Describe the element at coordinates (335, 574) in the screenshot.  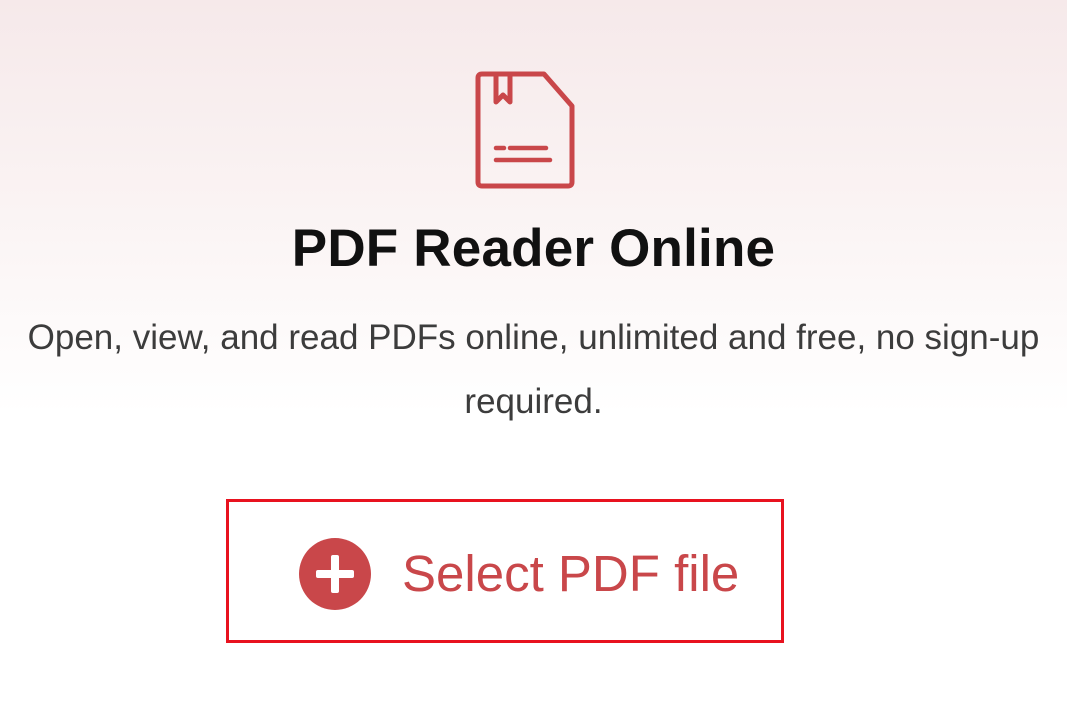
I see `plus-circle-icon` at that location.